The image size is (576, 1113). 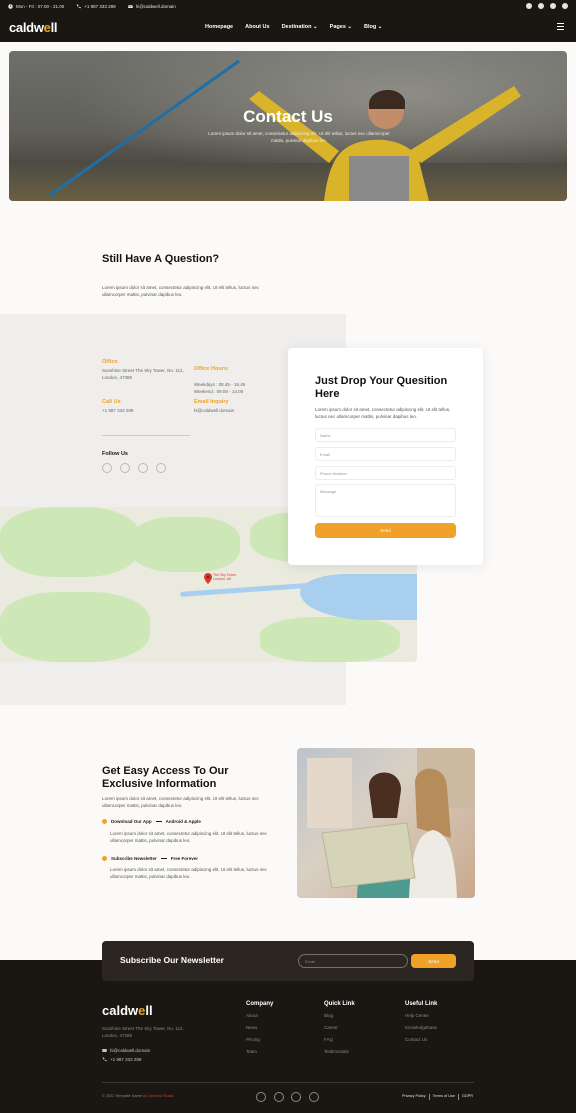 I want to click on call-info: Call Us +1 987 333 289, so click(x=118, y=406).